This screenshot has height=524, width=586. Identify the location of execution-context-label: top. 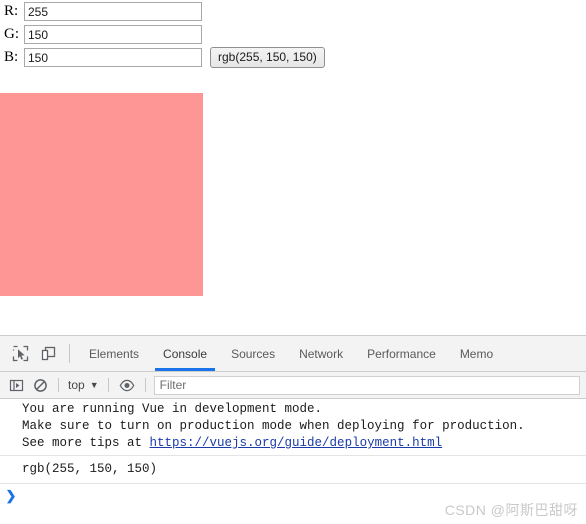
(76, 385).